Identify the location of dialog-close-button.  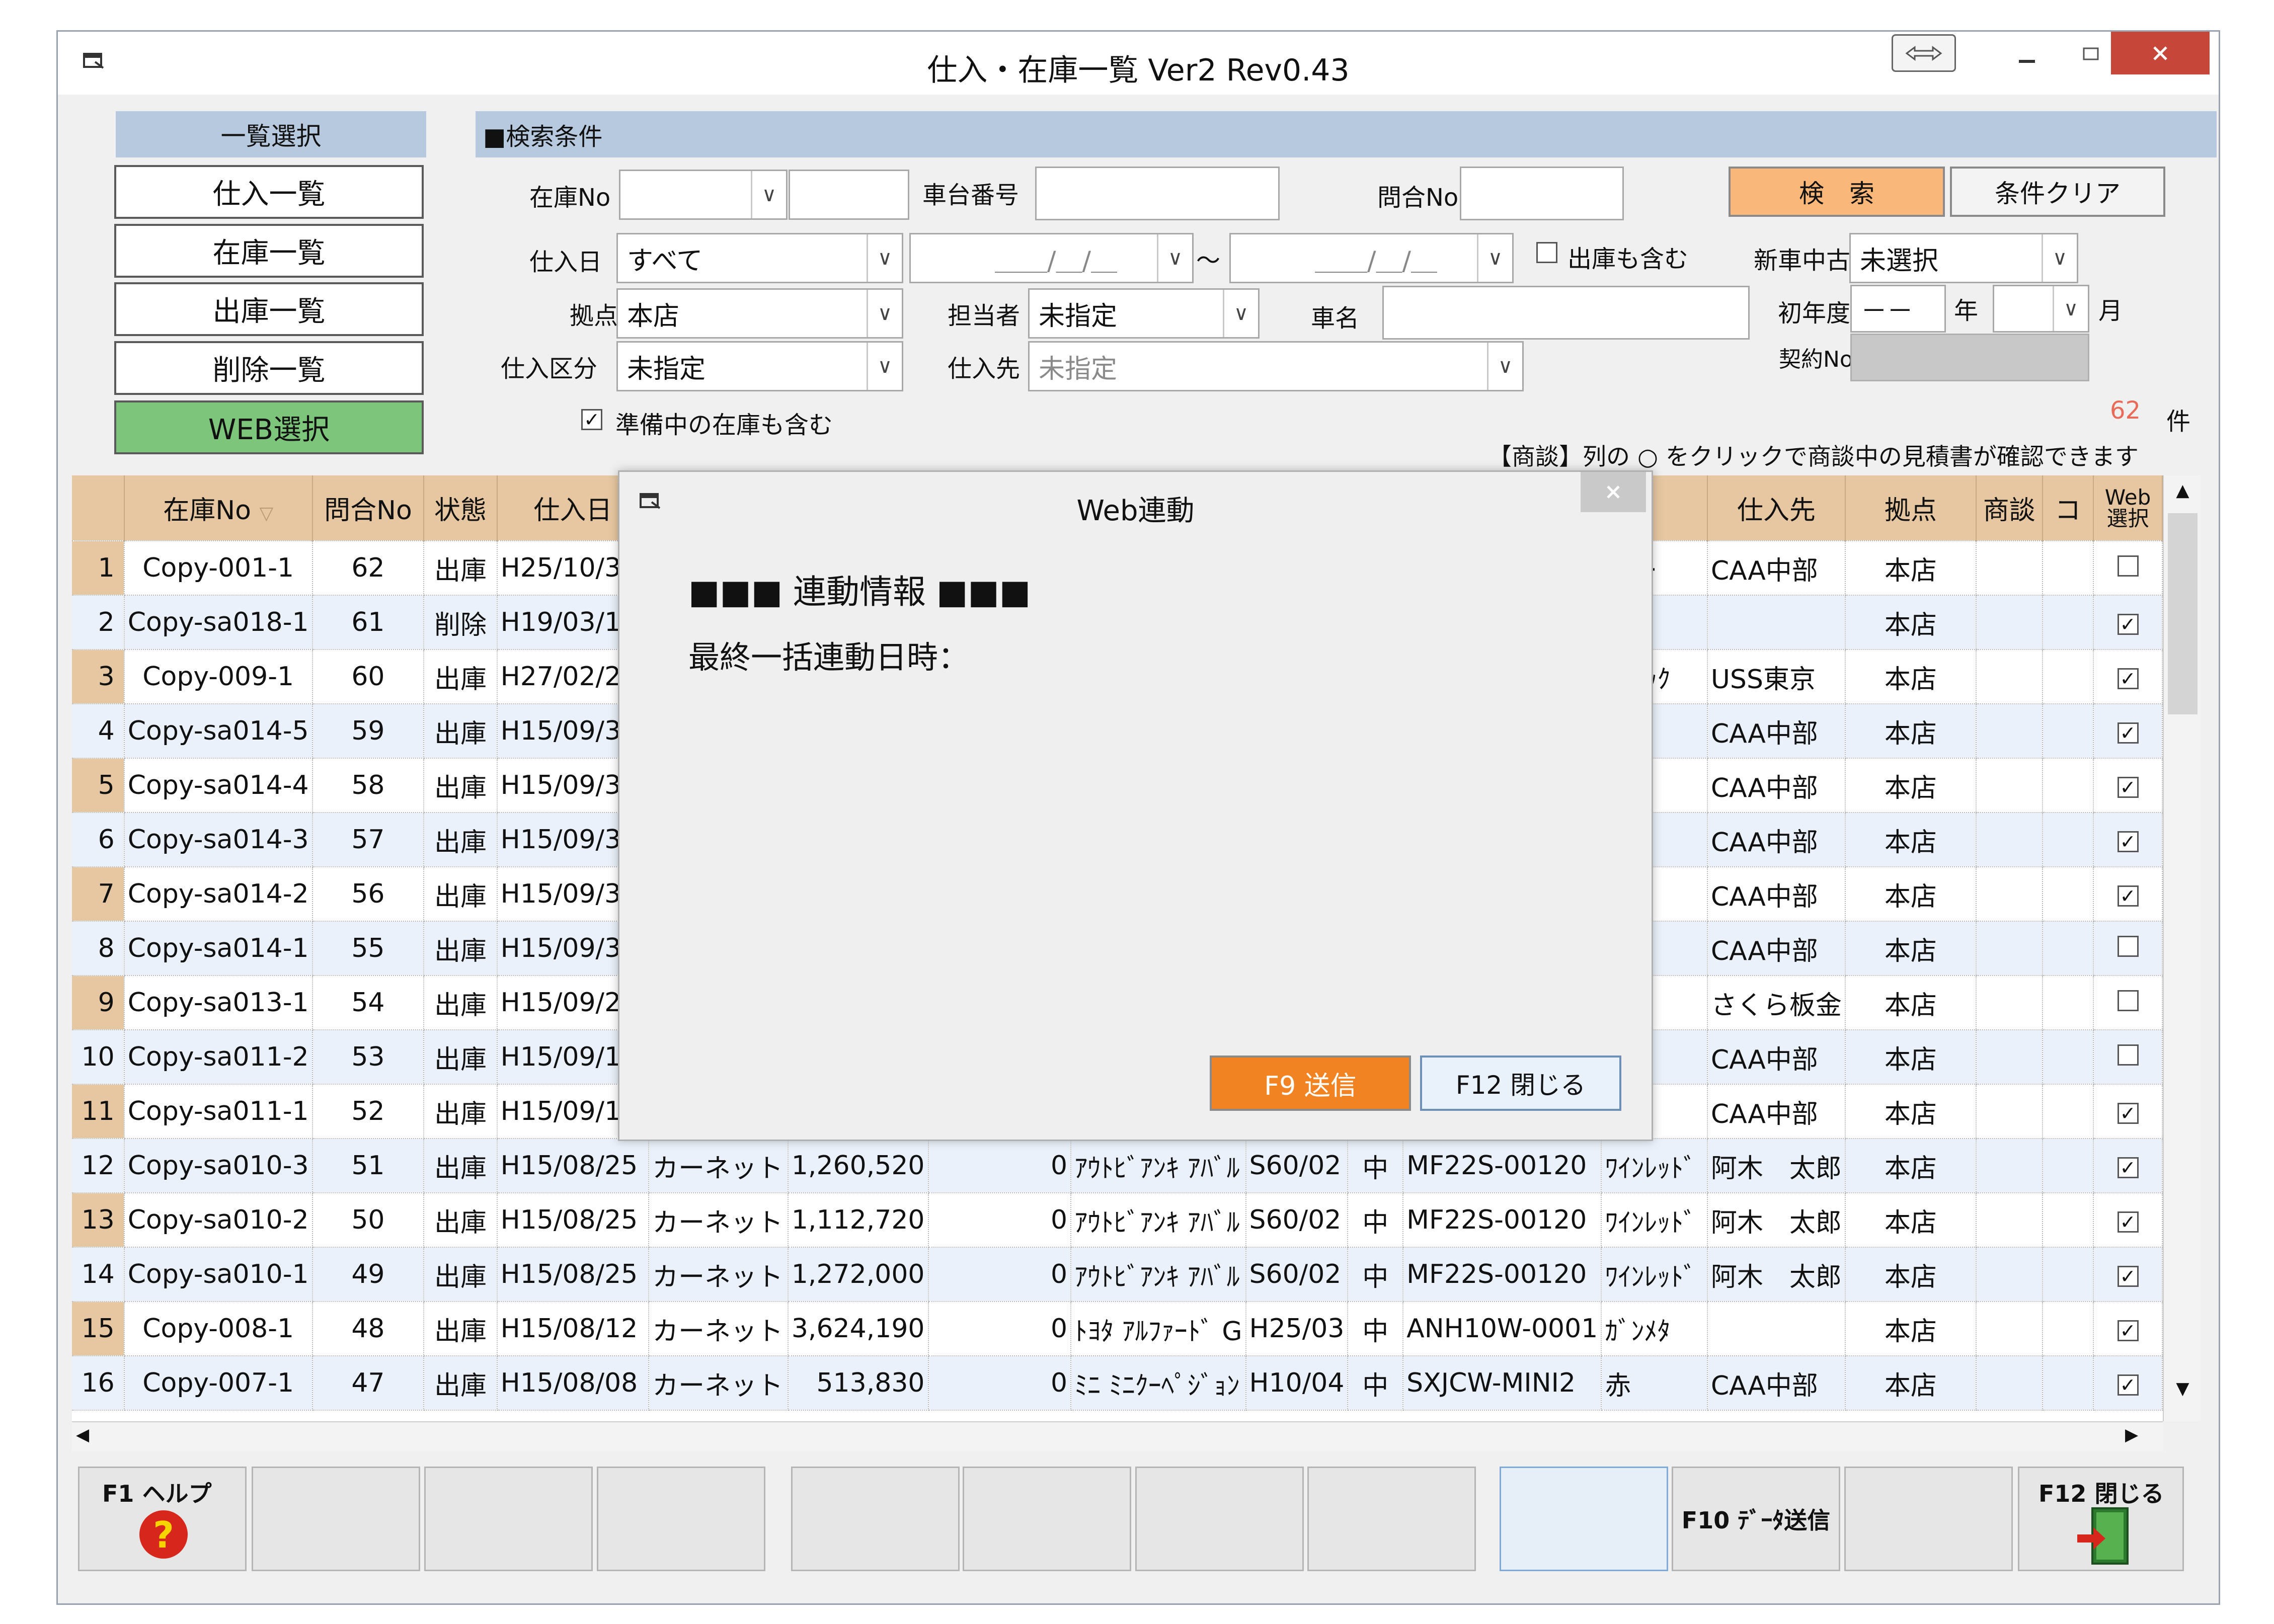
(1613, 492).